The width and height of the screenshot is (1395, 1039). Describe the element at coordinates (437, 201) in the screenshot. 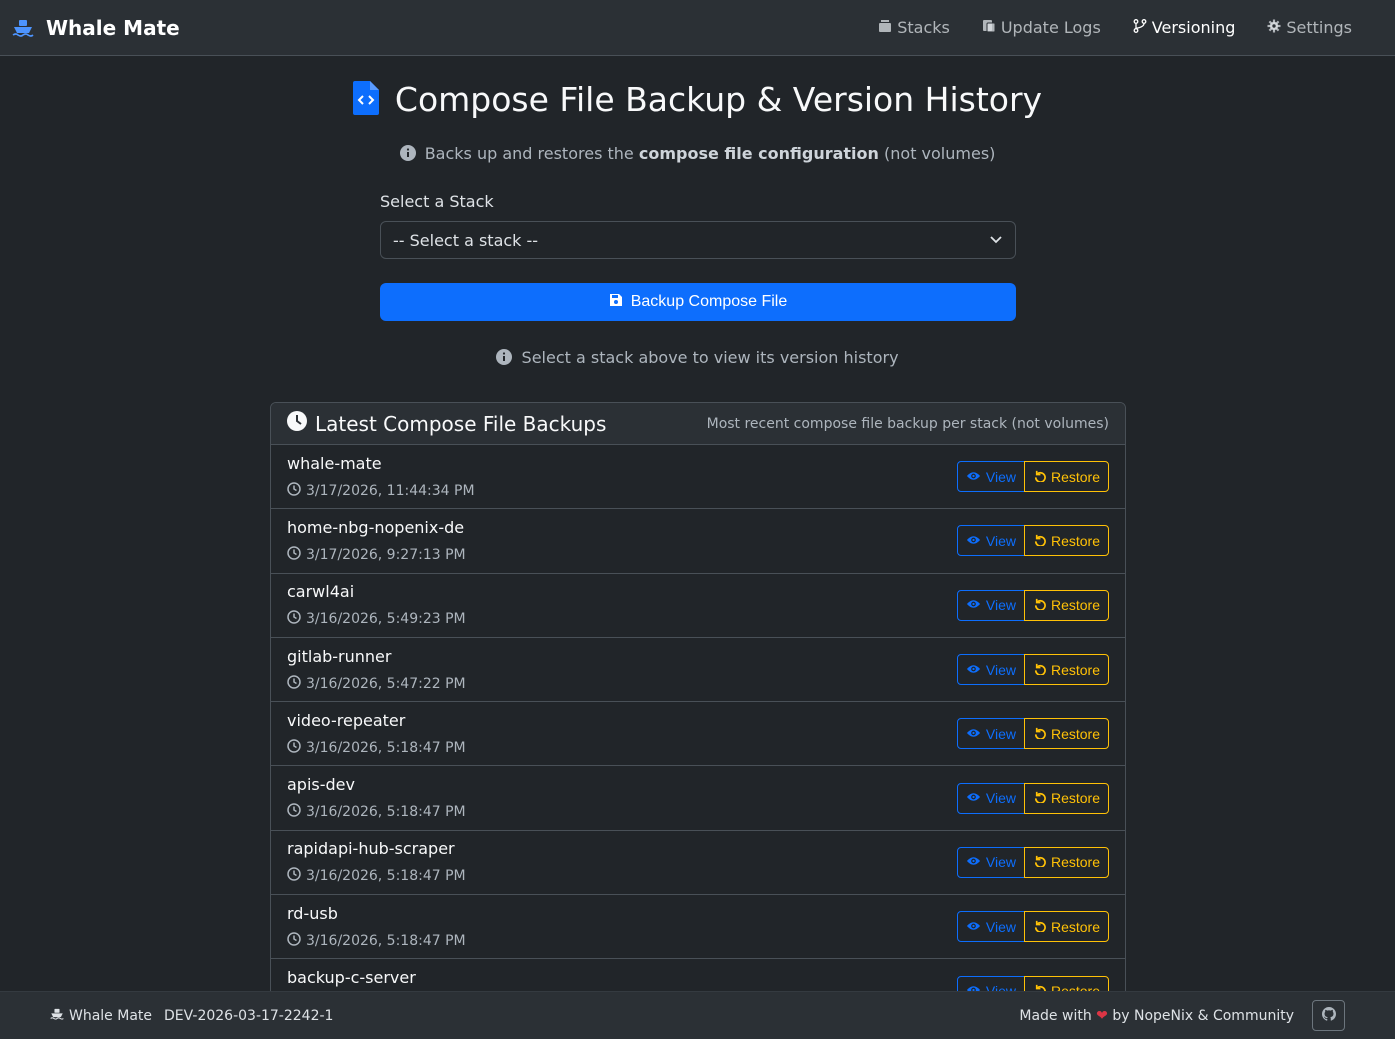

I see `select-stack-label: Select a Stack` at that location.